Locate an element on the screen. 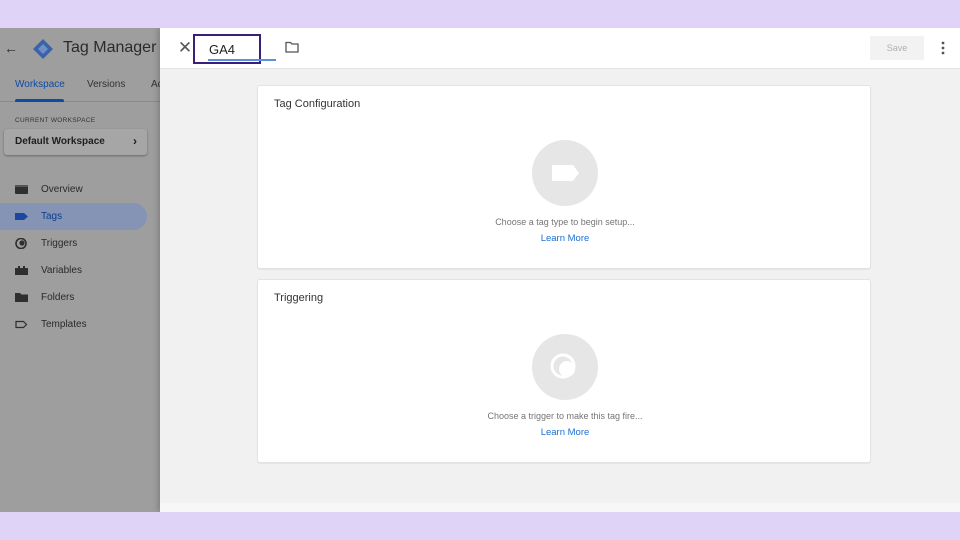 The height and width of the screenshot is (540, 960). app-title: Tag Manager is located at coordinates (110, 47).